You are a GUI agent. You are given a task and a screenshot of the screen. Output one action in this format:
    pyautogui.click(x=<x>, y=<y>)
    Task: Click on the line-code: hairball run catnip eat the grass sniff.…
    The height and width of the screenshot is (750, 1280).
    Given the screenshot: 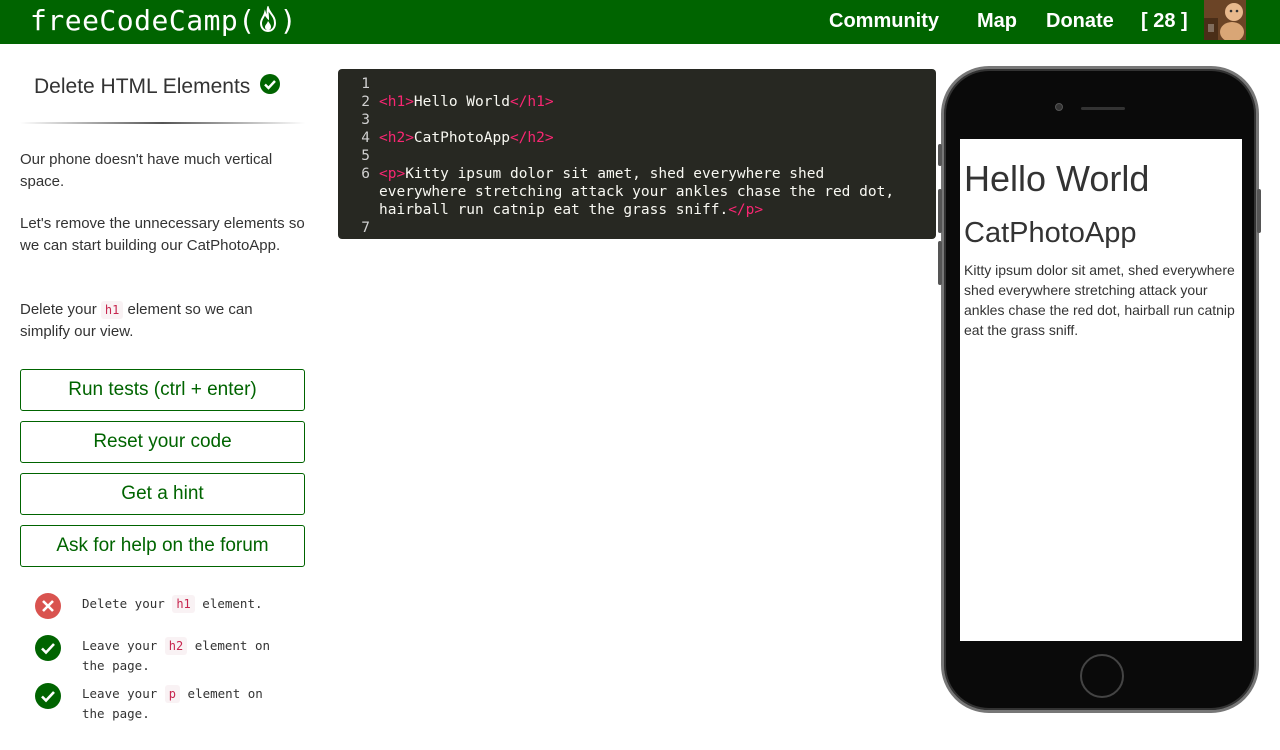 What is the action you would take?
    pyautogui.click(x=571, y=210)
    